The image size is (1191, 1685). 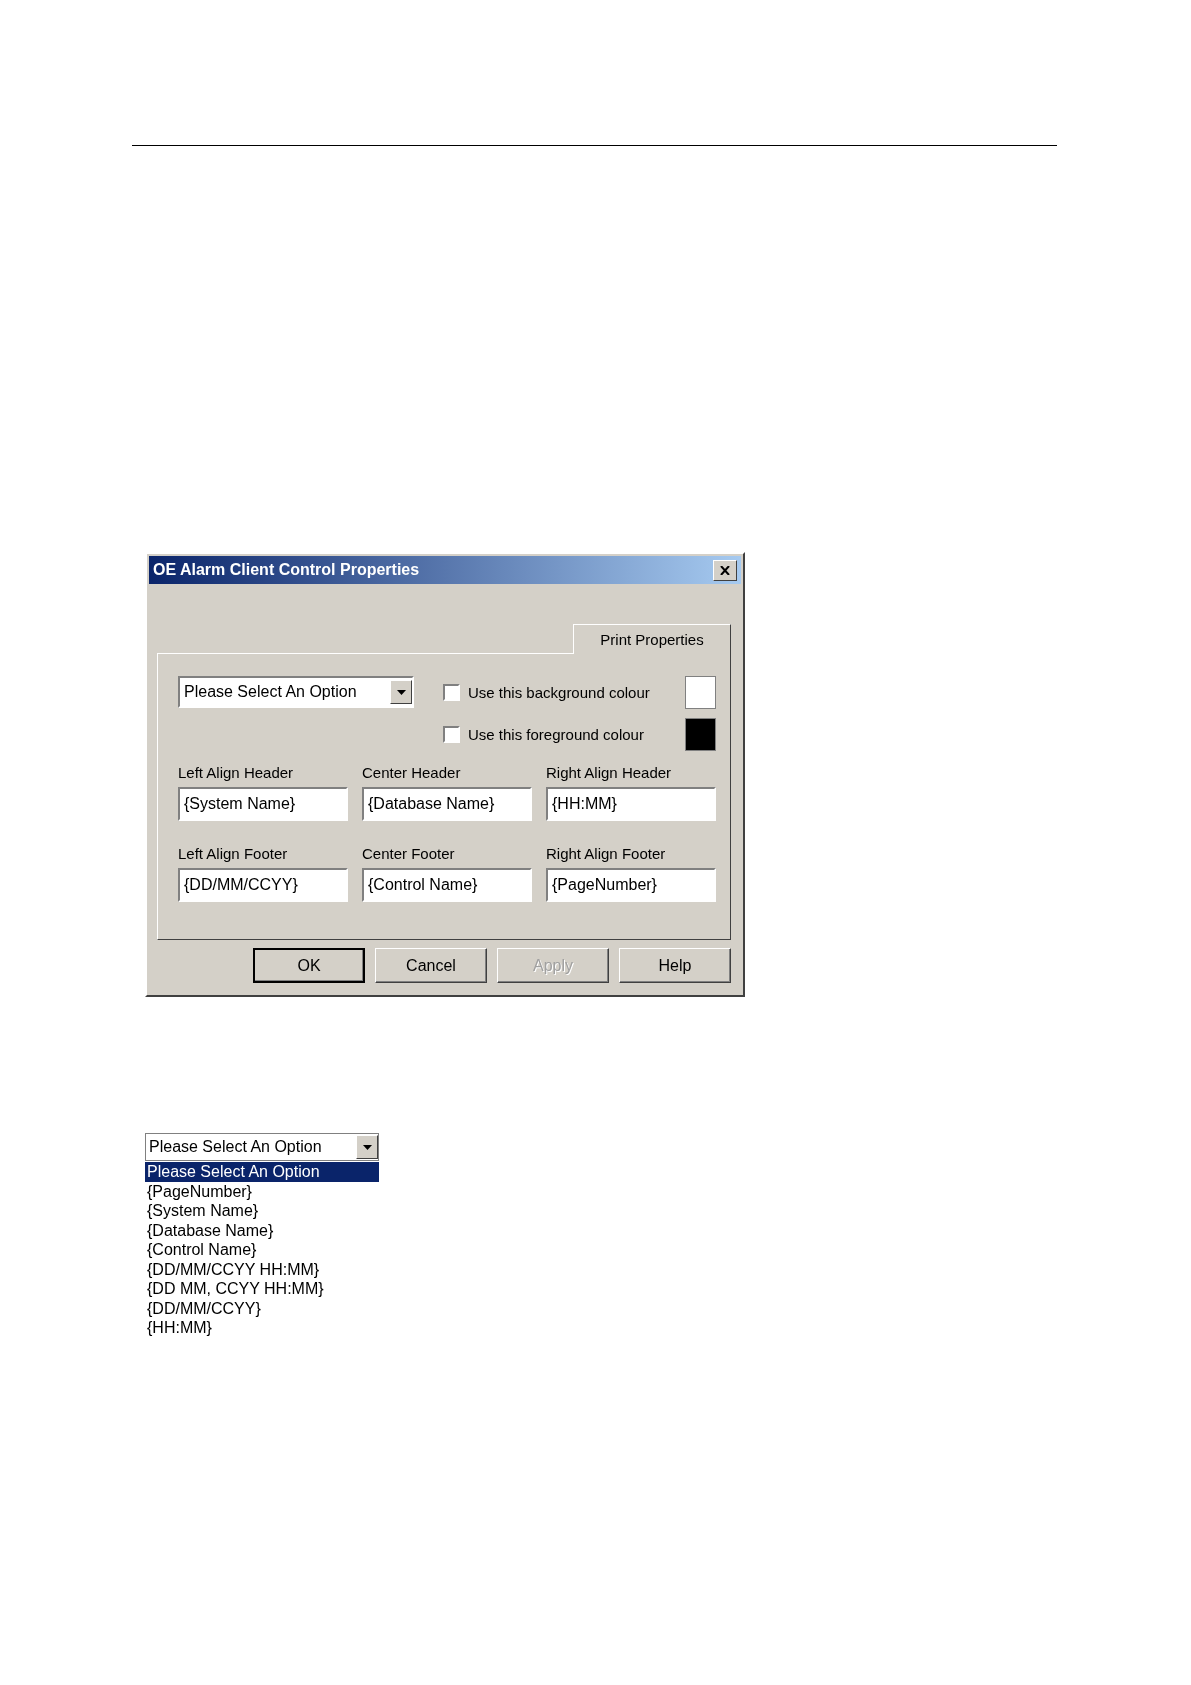 What do you see at coordinates (262, 1328) in the screenshot?
I see `dropdown-option: {HH:MM}` at bounding box center [262, 1328].